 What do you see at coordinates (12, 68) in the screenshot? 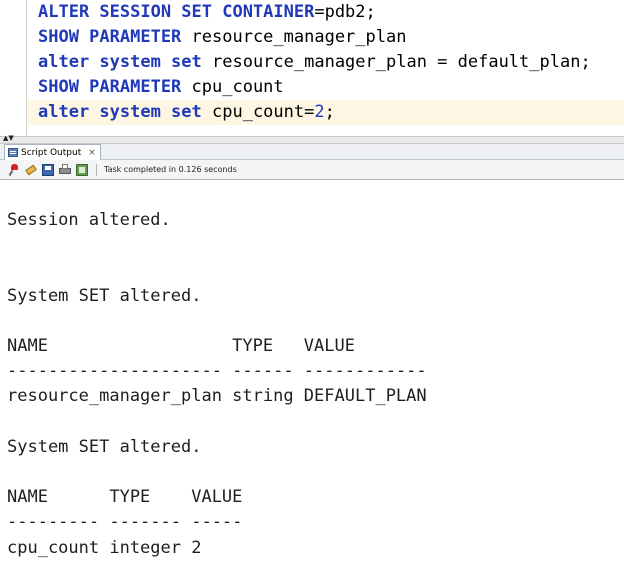
I see `editor-gutter` at bounding box center [12, 68].